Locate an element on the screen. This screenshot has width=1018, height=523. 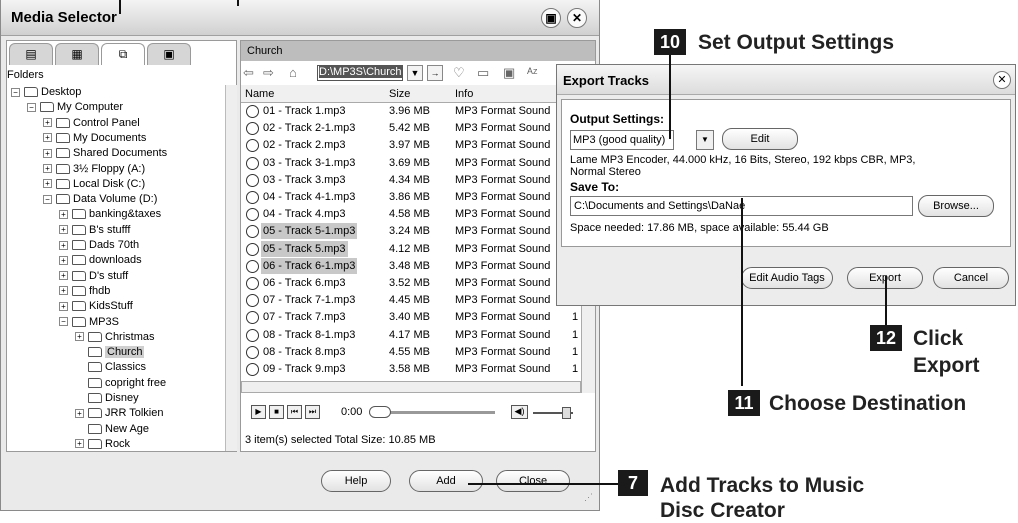
tab-list-icon: ▤ is located at coordinates (31, 54).